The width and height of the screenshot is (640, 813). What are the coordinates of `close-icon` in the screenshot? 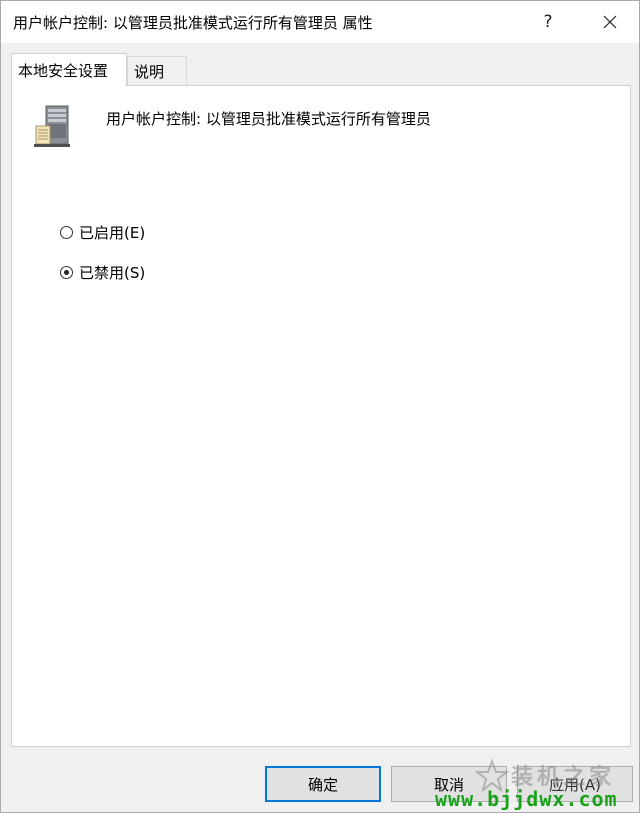 It's located at (610, 22).